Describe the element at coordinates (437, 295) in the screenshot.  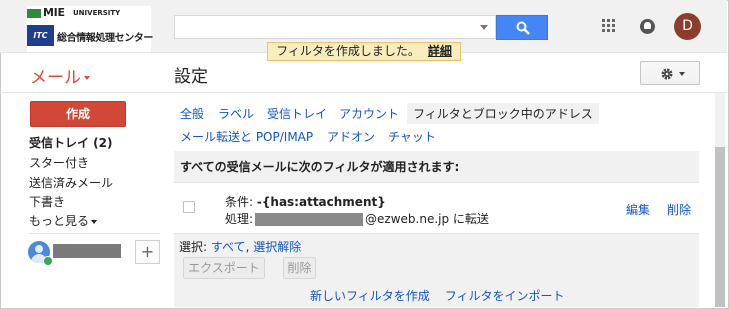
I see `filter-actions-links: 新しいフィルタを作成 フィルタをインポート` at that location.